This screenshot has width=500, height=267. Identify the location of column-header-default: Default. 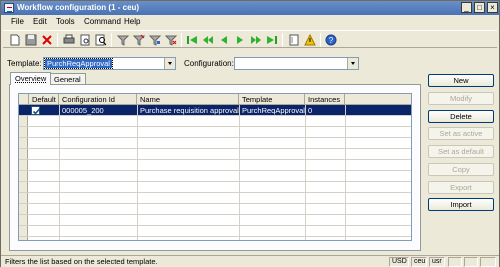
(44, 99).